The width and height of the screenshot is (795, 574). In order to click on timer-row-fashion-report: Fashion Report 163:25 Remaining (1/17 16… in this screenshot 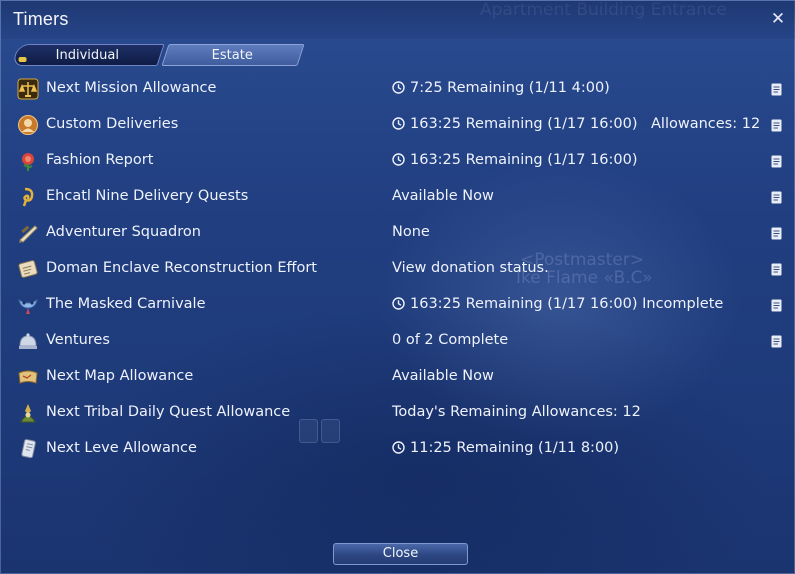, I will do `click(398, 161)`.